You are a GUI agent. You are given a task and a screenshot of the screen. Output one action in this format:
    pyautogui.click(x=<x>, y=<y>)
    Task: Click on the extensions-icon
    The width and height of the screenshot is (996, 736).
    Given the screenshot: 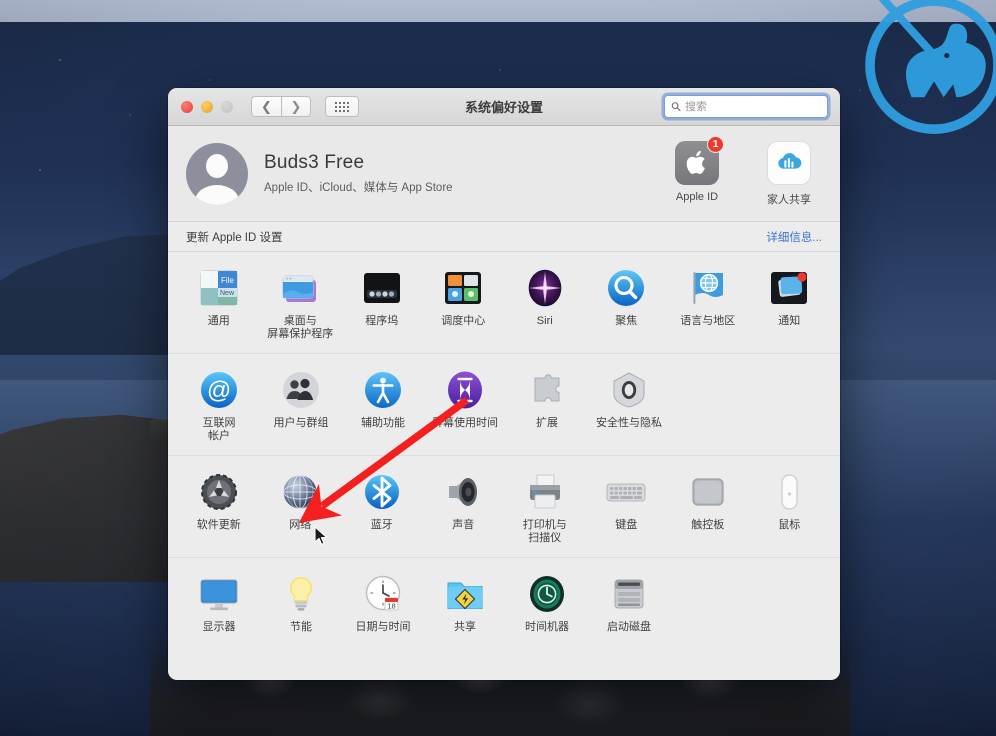 What is the action you would take?
    pyautogui.click(x=547, y=390)
    